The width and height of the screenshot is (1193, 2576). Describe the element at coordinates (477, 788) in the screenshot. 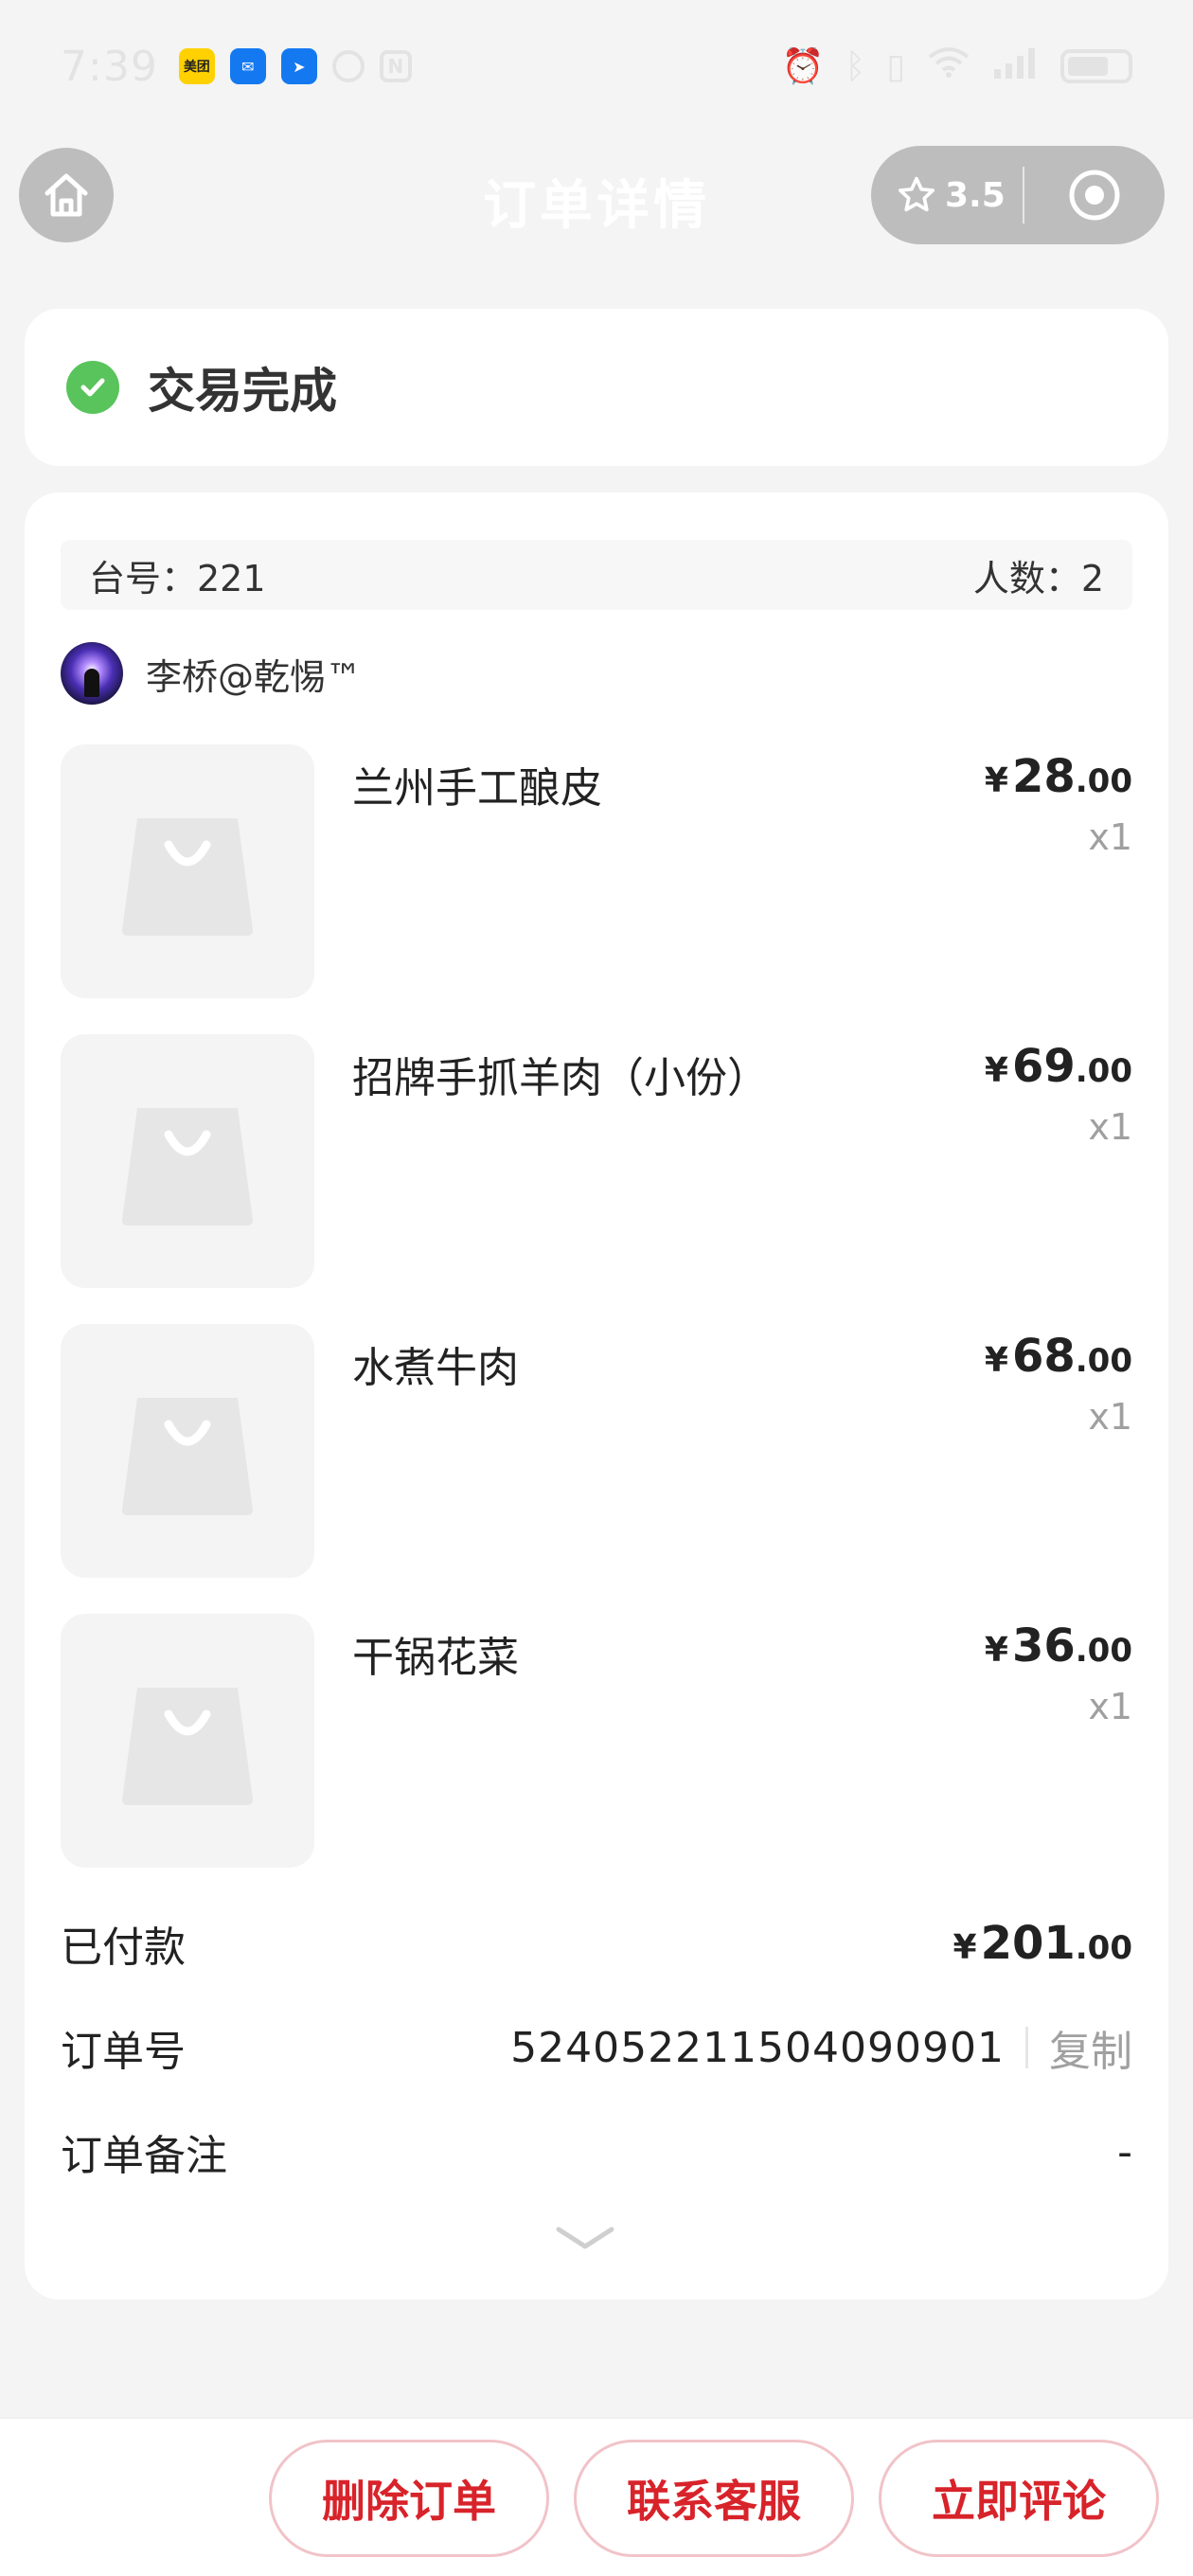

I see `item-name: 兰州手工酿皮` at that location.